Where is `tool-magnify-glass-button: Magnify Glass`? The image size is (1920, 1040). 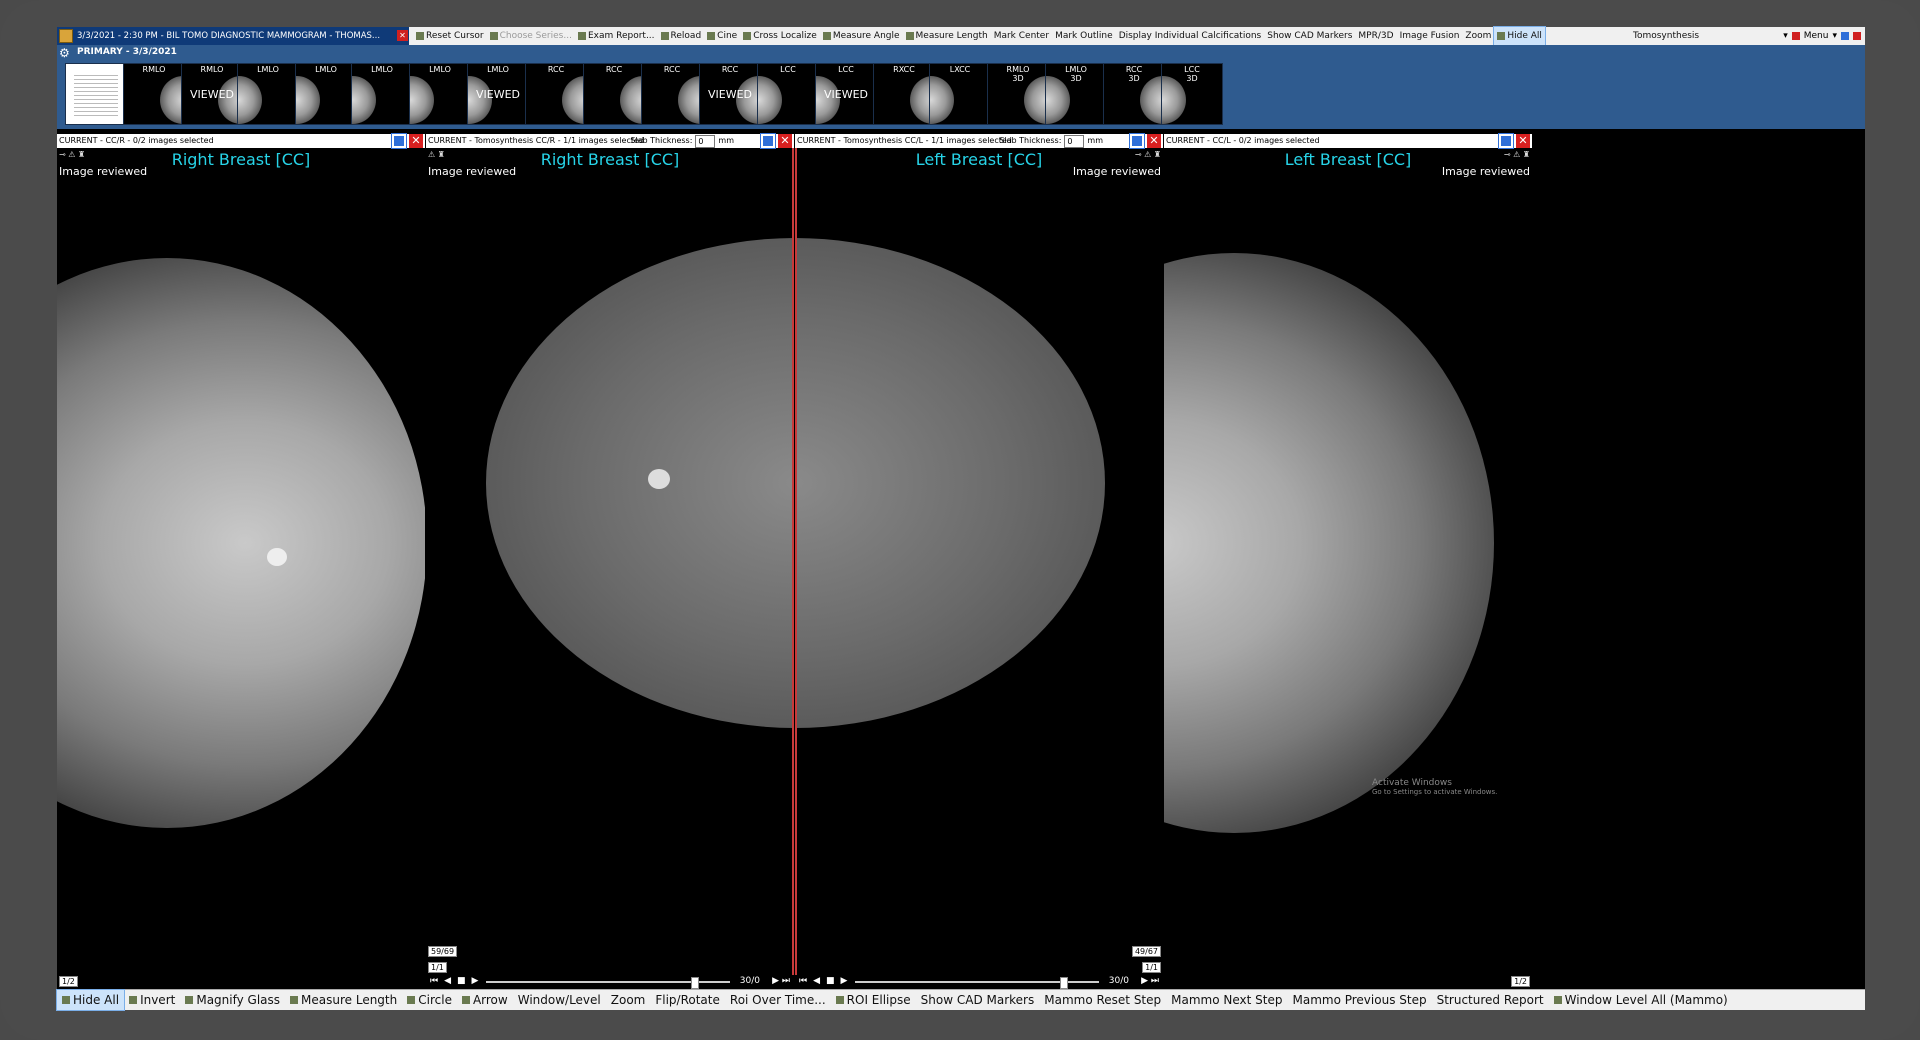 tool-magnify-glass-button: Magnify Glass is located at coordinates (232, 1000).